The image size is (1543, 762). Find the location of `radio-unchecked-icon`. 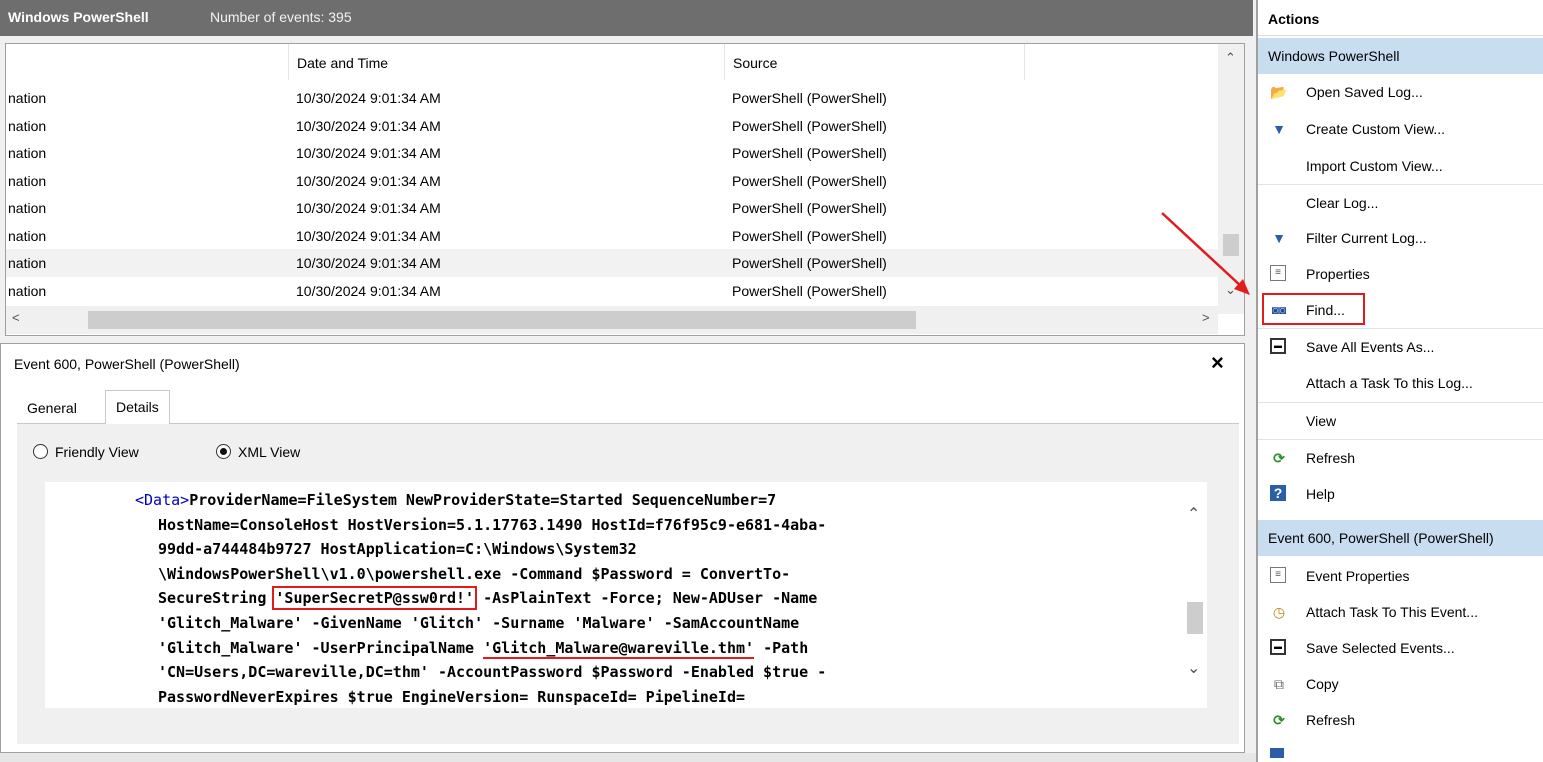

radio-unchecked-icon is located at coordinates (40, 451).